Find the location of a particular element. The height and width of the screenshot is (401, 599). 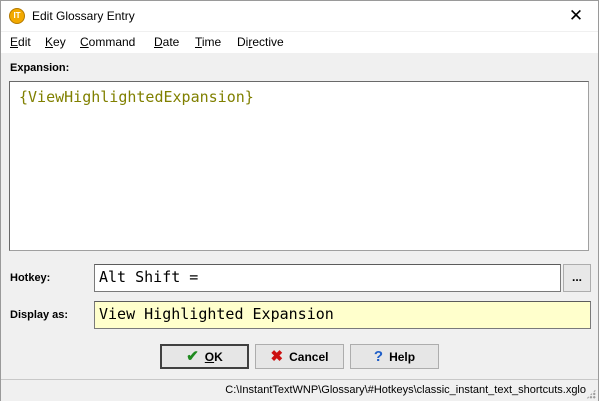

menu-edit-accel: E is located at coordinates (14, 42).